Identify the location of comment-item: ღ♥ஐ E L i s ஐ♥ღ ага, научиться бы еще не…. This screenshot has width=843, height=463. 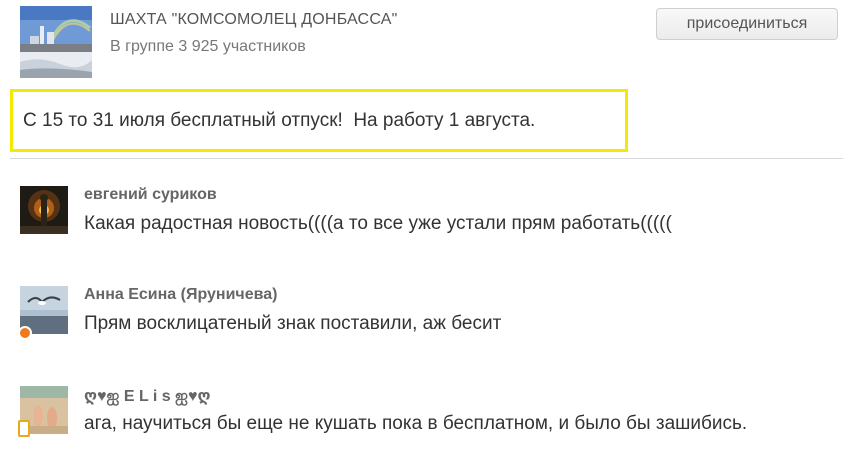
(421, 416).